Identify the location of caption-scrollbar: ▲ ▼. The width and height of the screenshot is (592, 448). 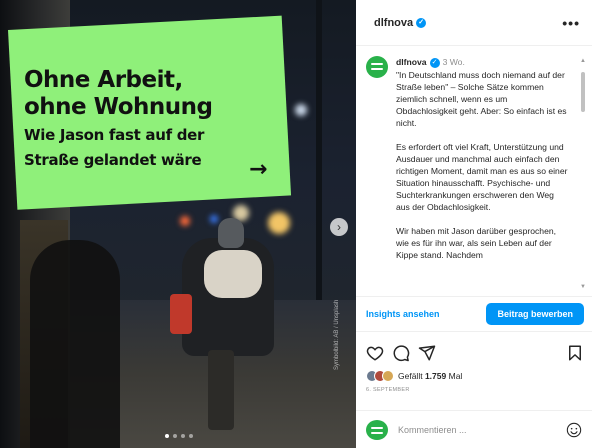
(583, 174).